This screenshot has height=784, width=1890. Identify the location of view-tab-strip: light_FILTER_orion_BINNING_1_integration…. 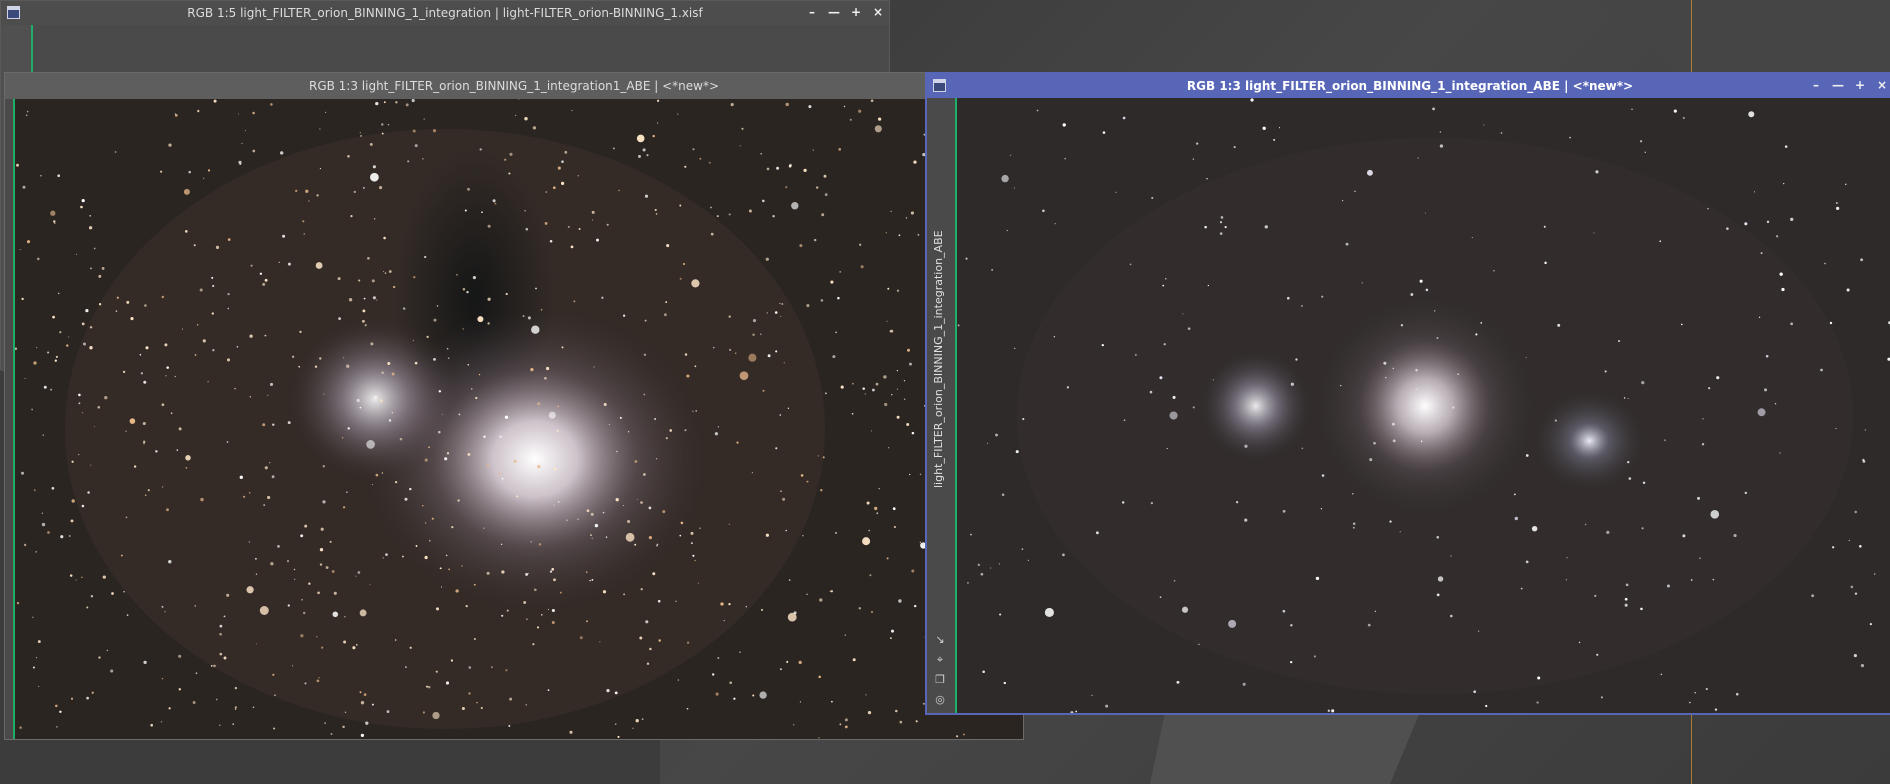
(942, 405).